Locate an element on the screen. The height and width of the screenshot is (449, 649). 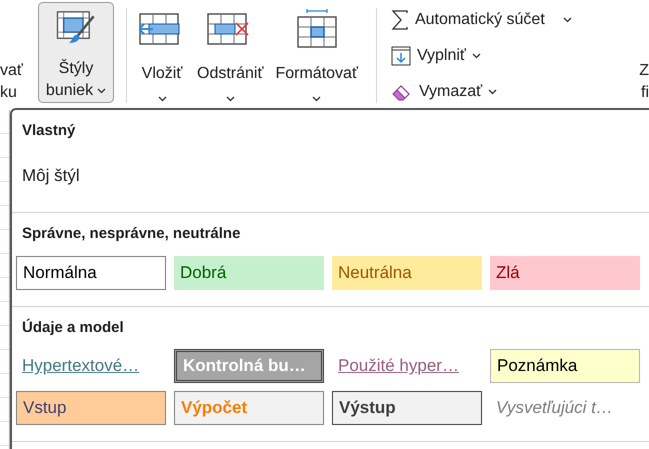
ribbon-label: vať is located at coordinates (11, 71).